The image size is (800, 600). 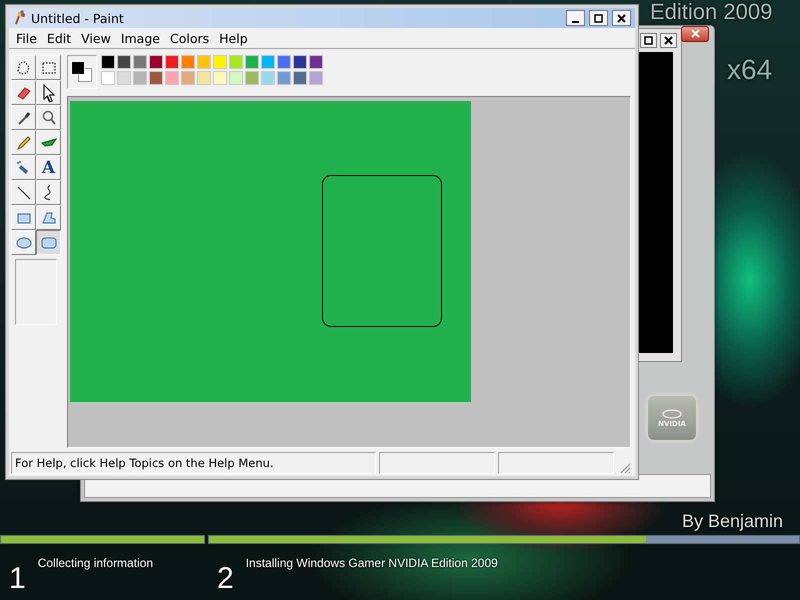 I want to click on author-text: By Benjamin, so click(x=733, y=521).